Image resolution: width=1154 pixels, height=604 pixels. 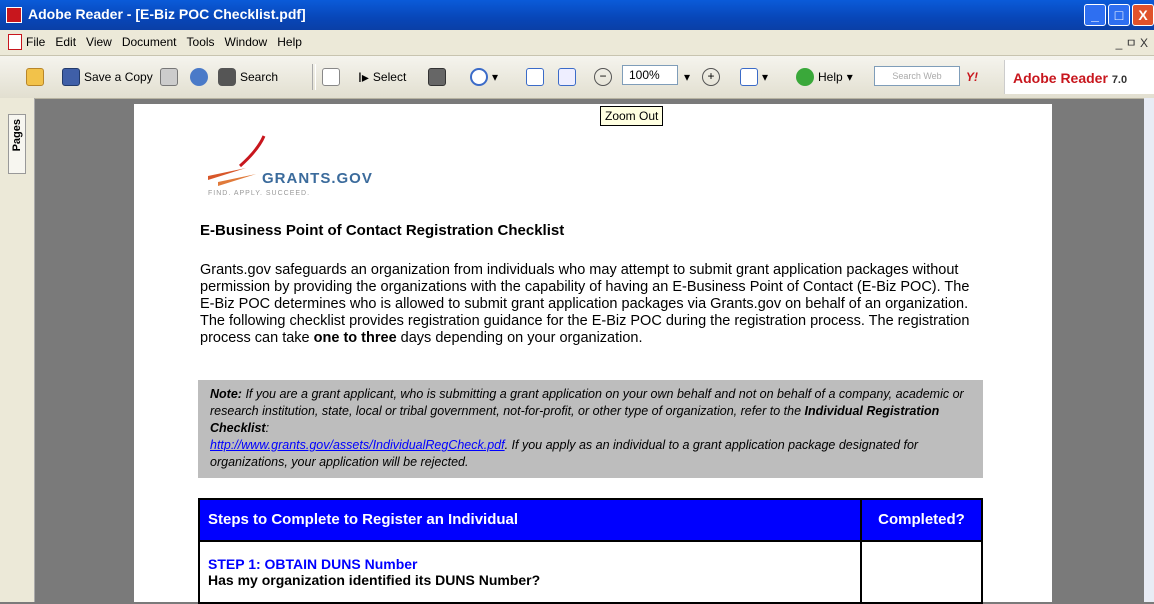 What do you see at coordinates (363, 76) in the screenshot?
I see `text-cursor-icon: I▸` at bounding box center [363, 76].